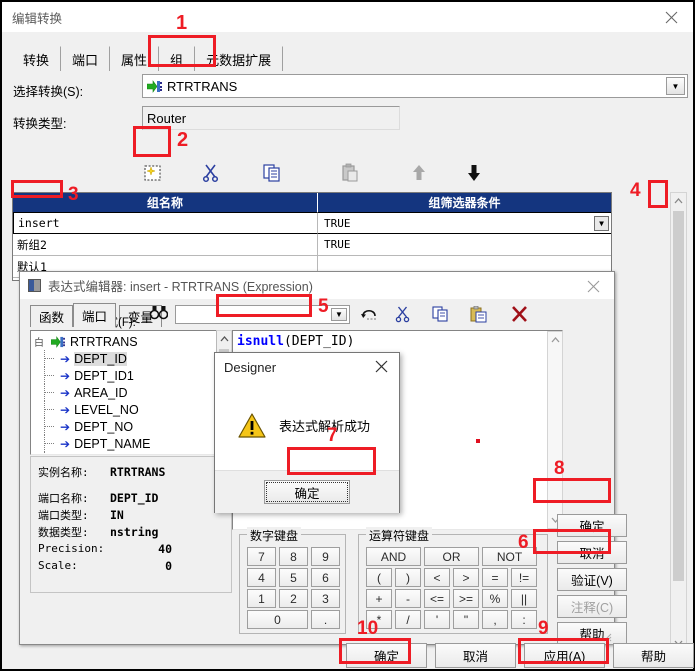 The height and width of the screenshot is (671, 695). What do you see at coordinates (325, 556) in the screenshot?
I see `numeric-key-9: 9` at bounding box center [325, 556].